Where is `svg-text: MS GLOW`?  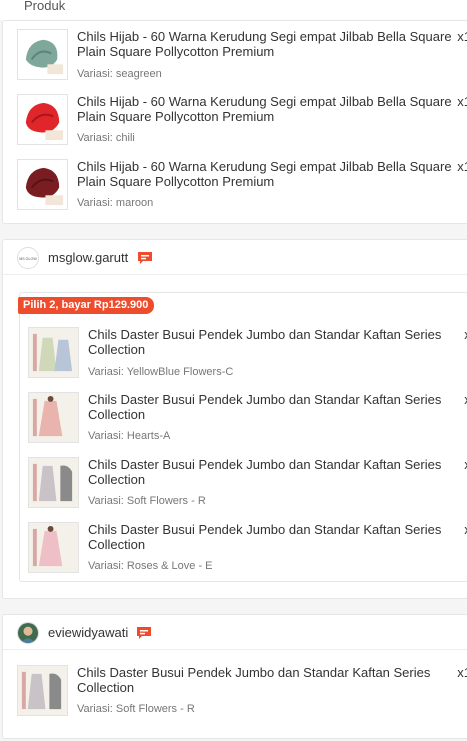
svg-text: MS GLOW is located at coordinates (28, 259).